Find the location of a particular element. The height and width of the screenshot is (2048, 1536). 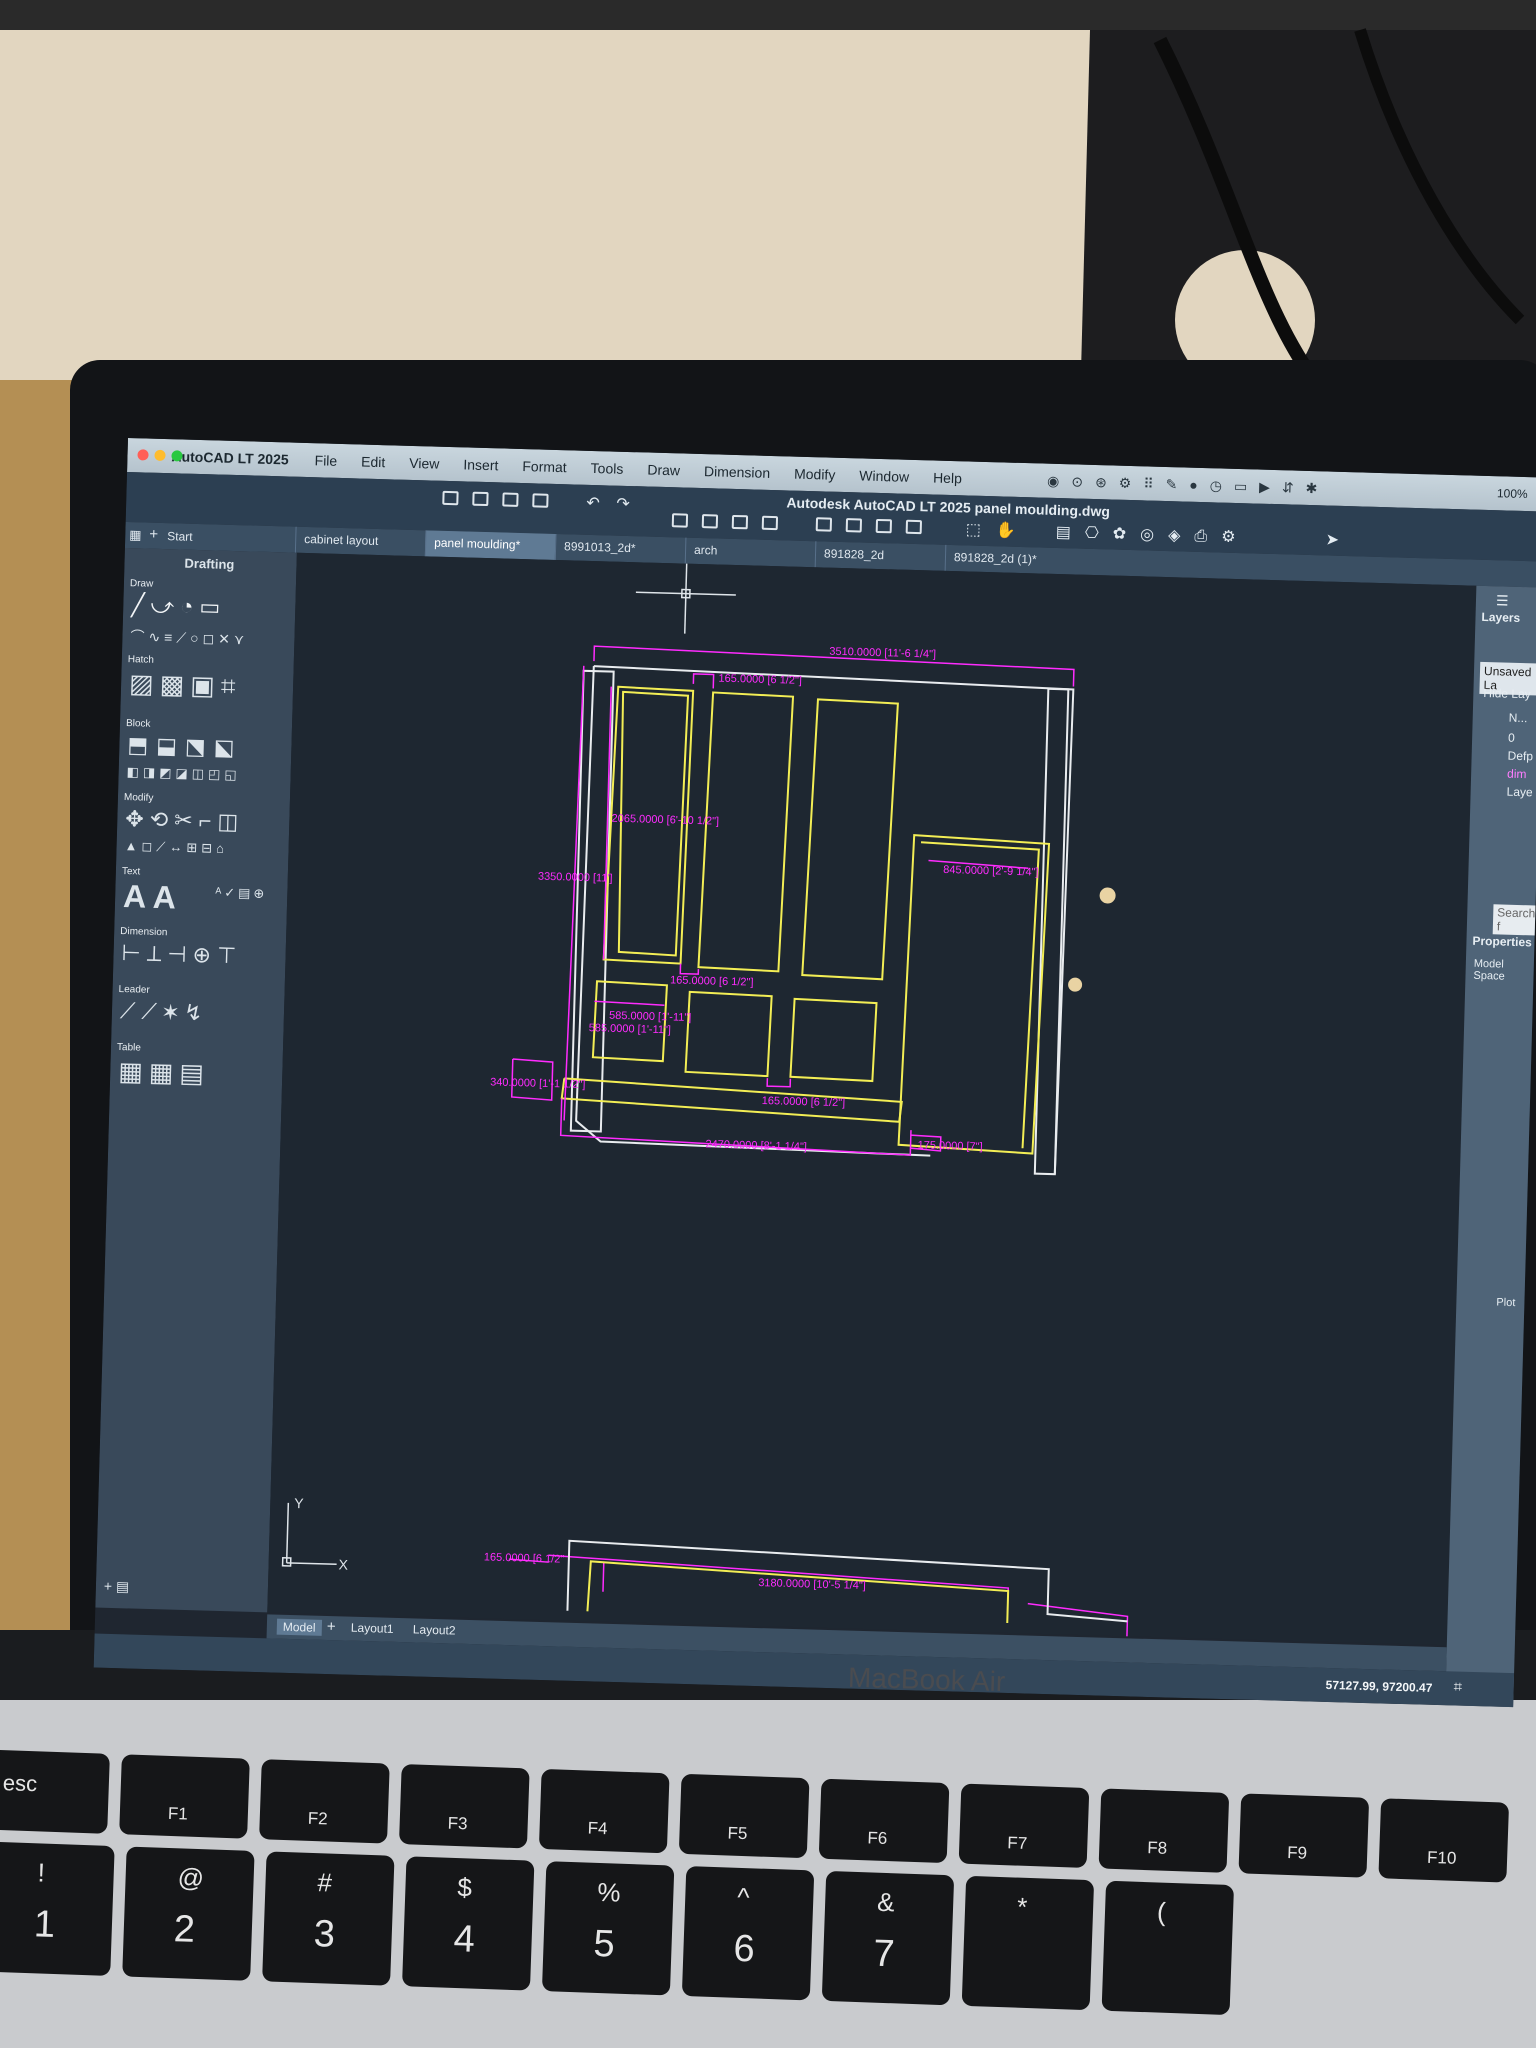

key-f8: F8 is located at coordinates (1164, 1830).